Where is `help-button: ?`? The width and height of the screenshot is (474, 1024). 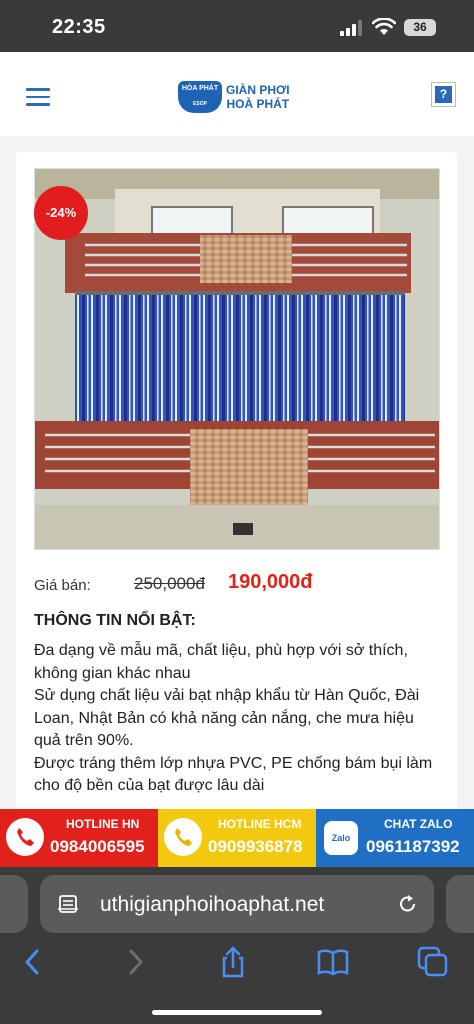
help-button: ? is located at coordinates (443, 94).